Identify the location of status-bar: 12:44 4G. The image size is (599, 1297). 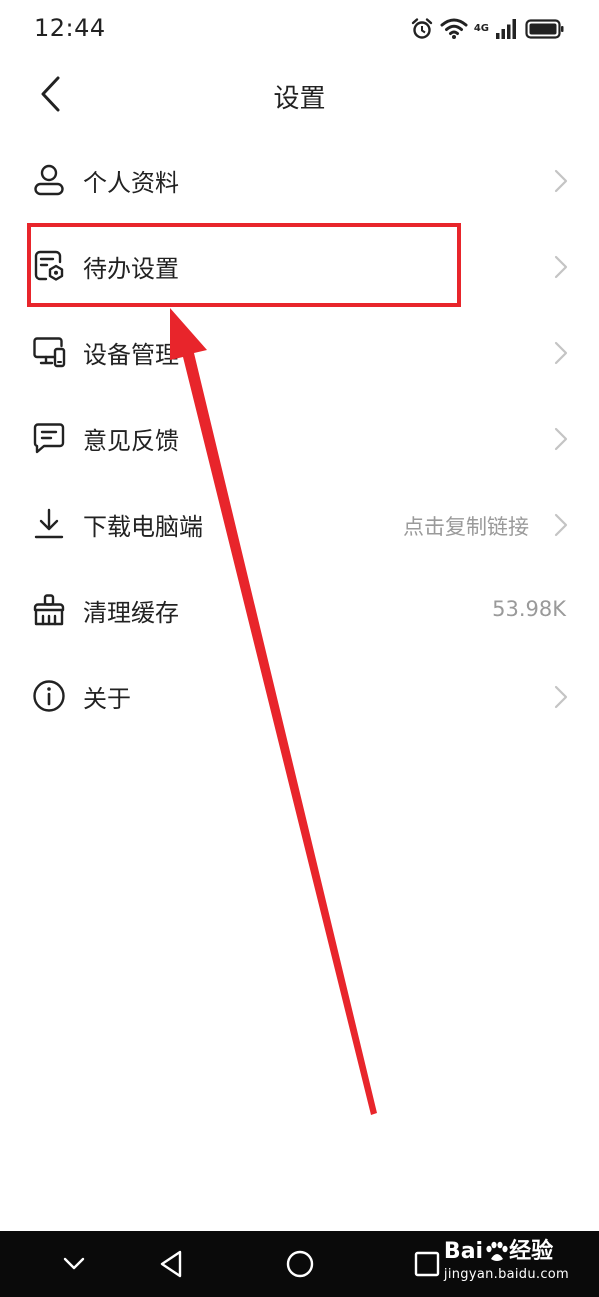
(299, 29).